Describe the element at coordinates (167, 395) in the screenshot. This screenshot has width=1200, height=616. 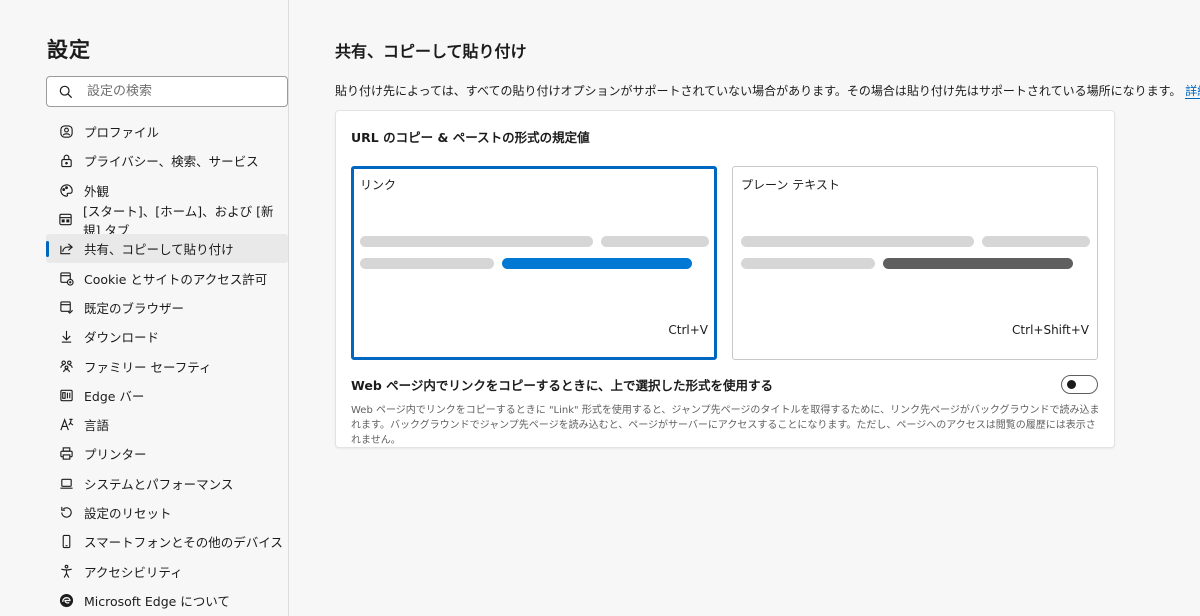
I see `sidebar-item-edge-bar: Edge バー` at that location.